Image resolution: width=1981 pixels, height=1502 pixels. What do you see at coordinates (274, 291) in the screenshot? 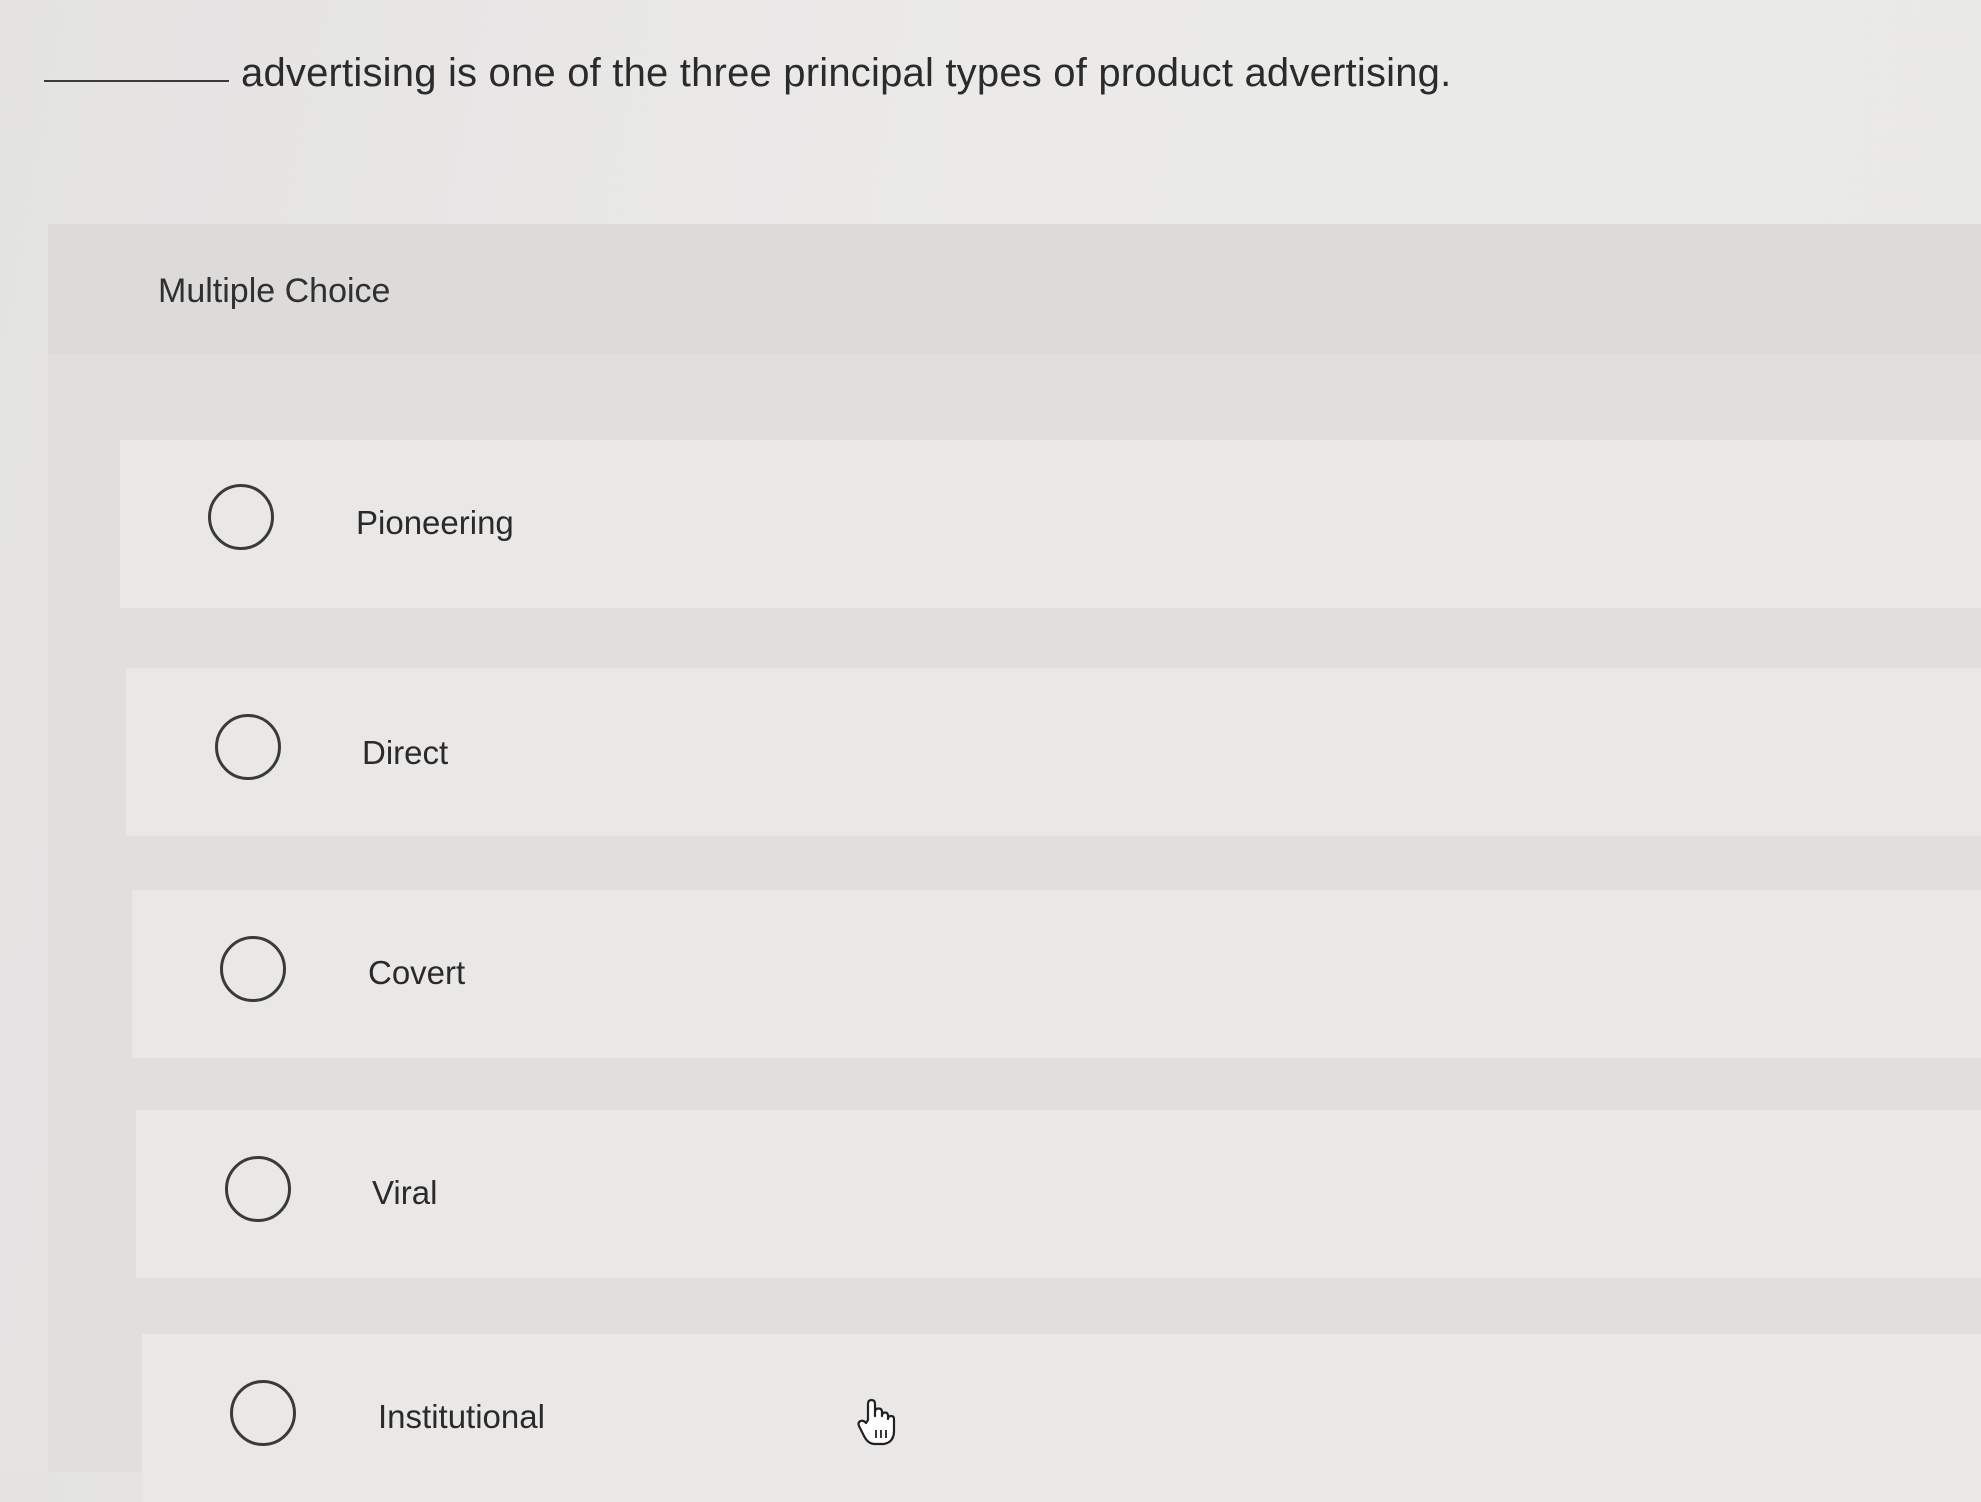
I see `multiple-choice-title: Multiple Choice` at bounding box center [274, 291].